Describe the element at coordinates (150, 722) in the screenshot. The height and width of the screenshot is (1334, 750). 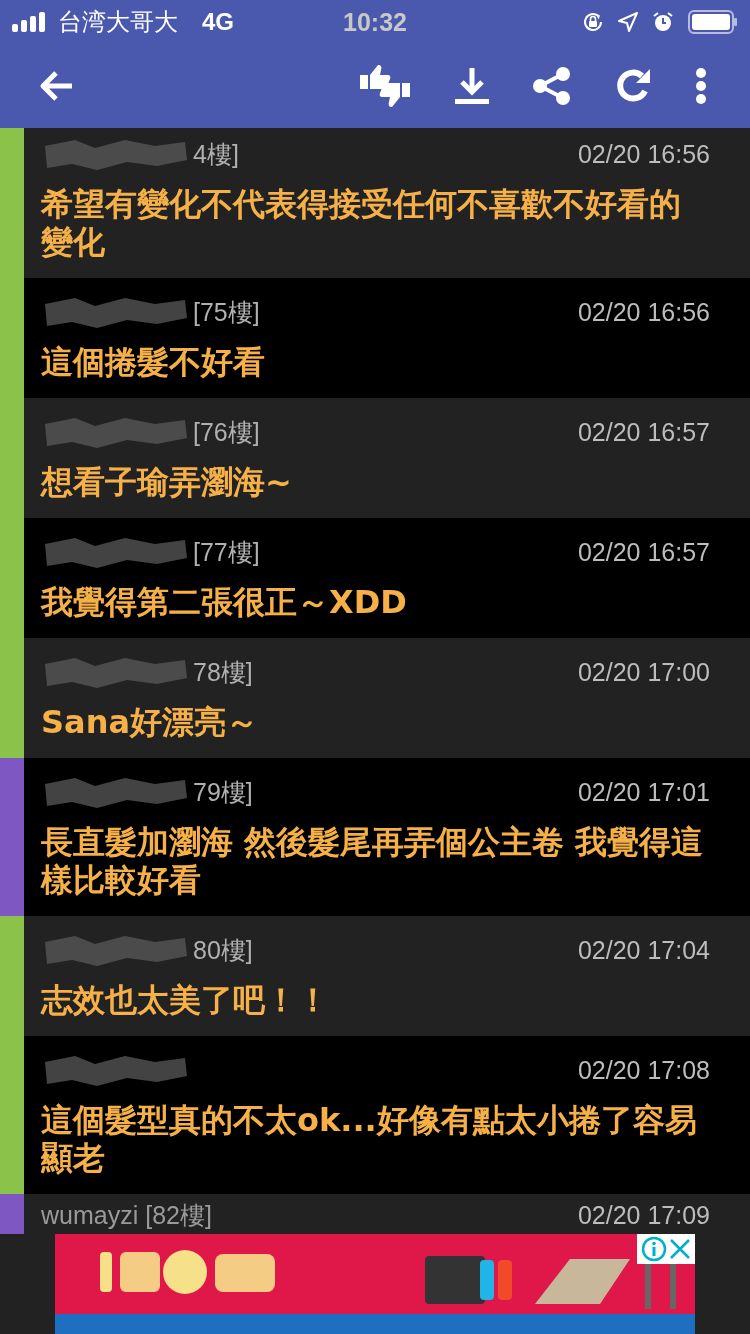
I see `comment-text: Sana好漂亮～` at that location.